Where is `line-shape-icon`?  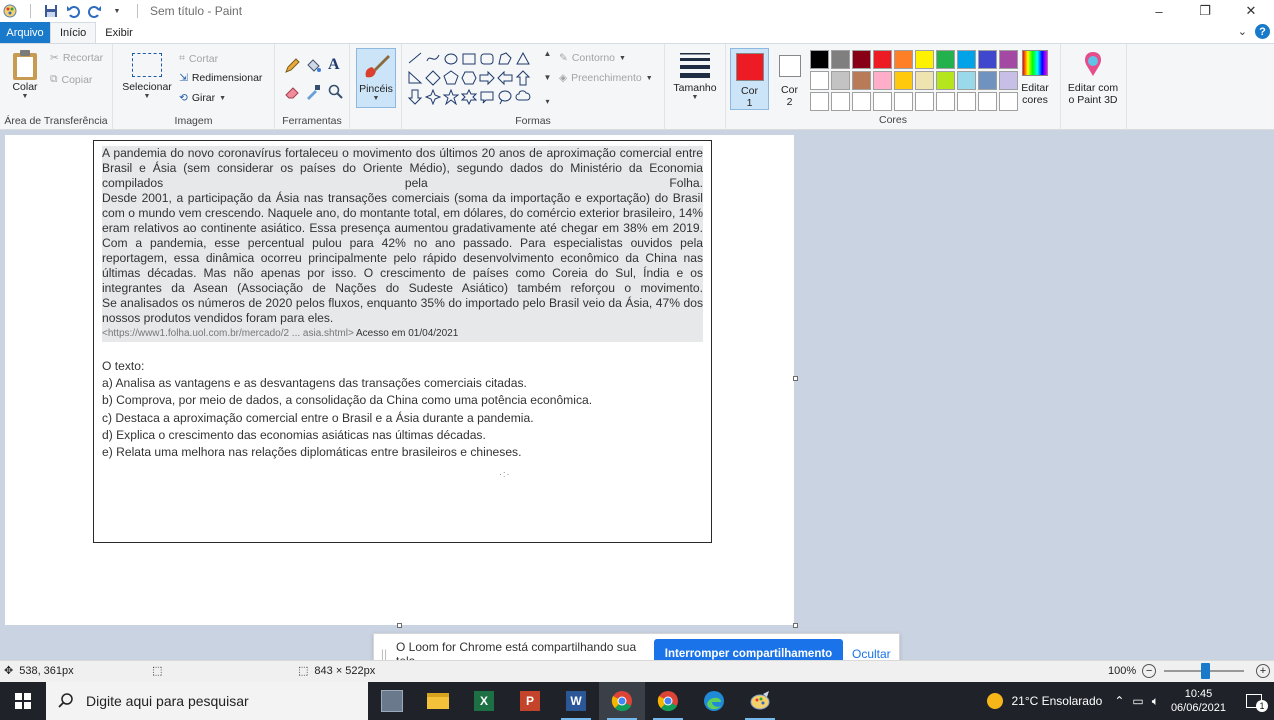
line-shape-icon is located at coordinates (415, 58).